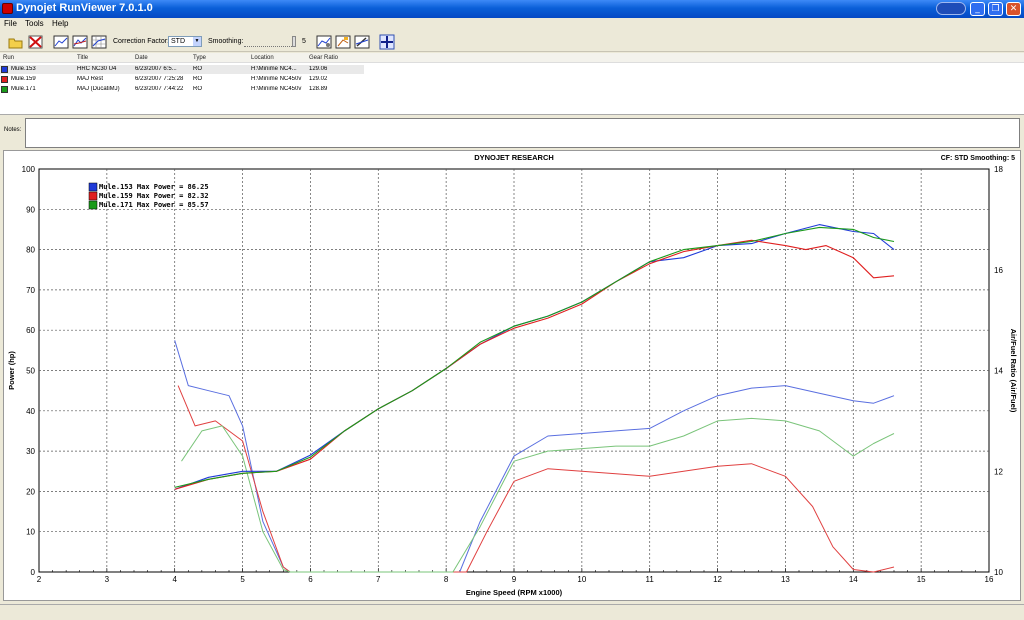  I want to click on x-tick-label: 15, so click(921, 579).